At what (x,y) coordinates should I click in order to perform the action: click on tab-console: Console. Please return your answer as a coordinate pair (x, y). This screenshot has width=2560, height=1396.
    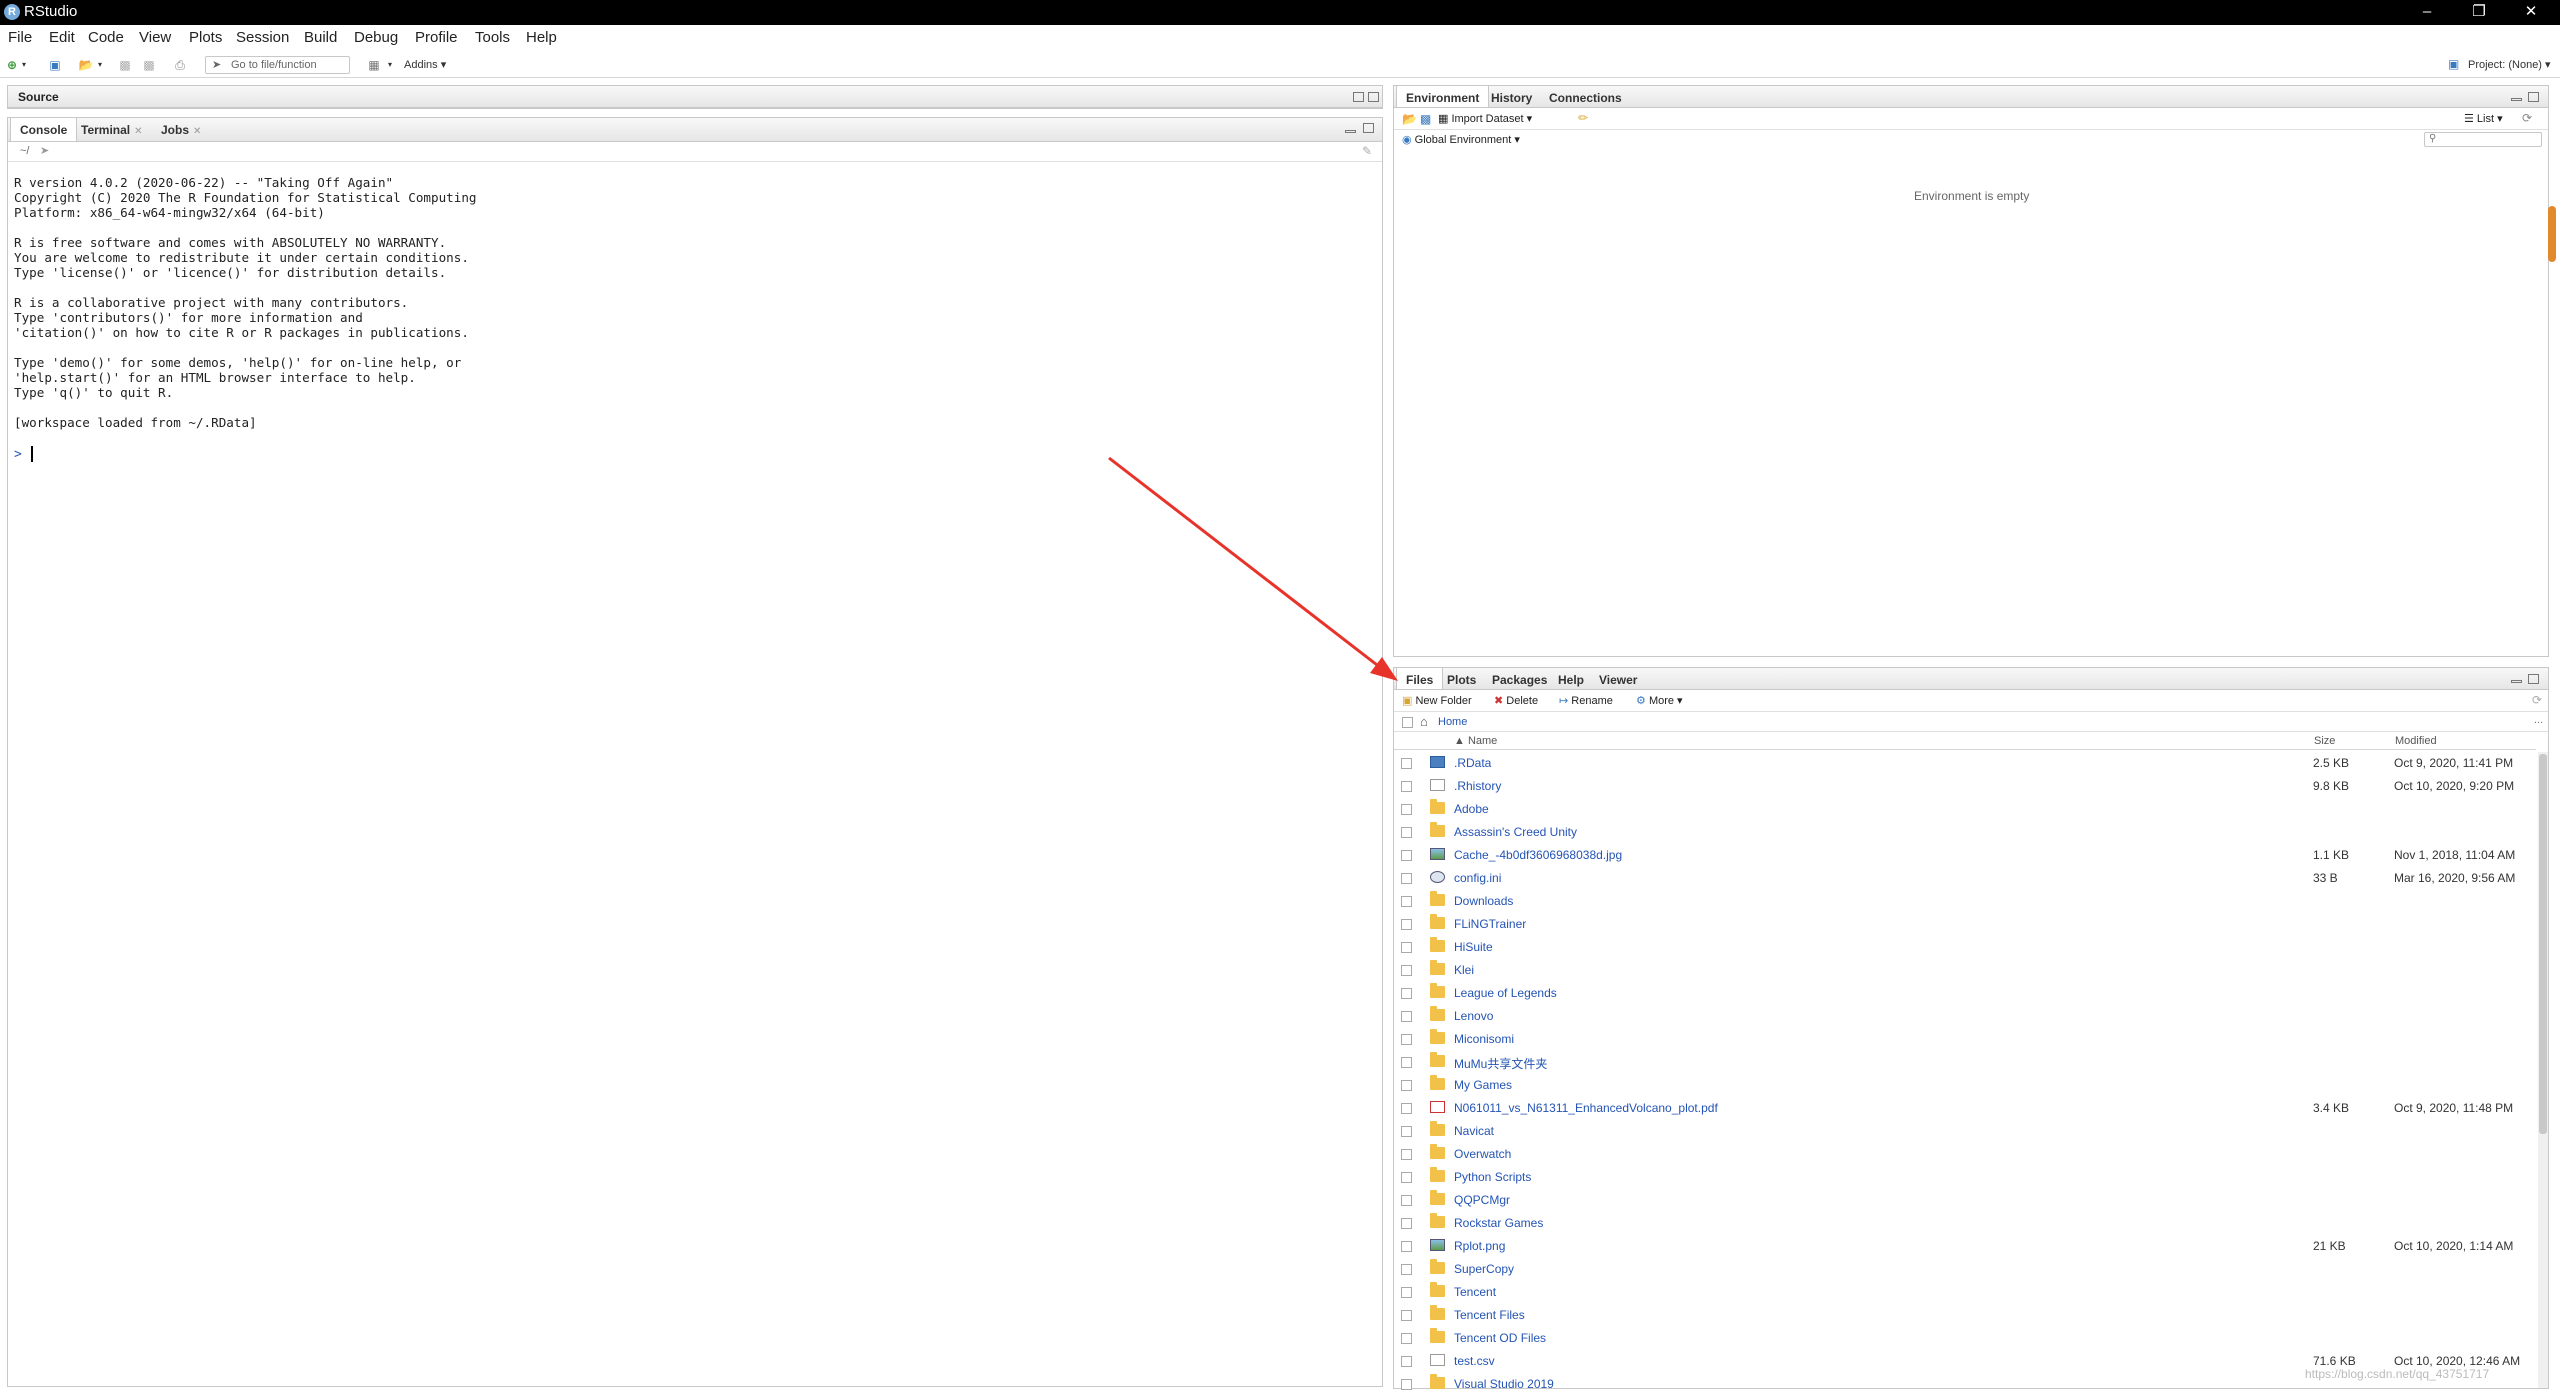
    Looking at the image, I should click on (44, 129).